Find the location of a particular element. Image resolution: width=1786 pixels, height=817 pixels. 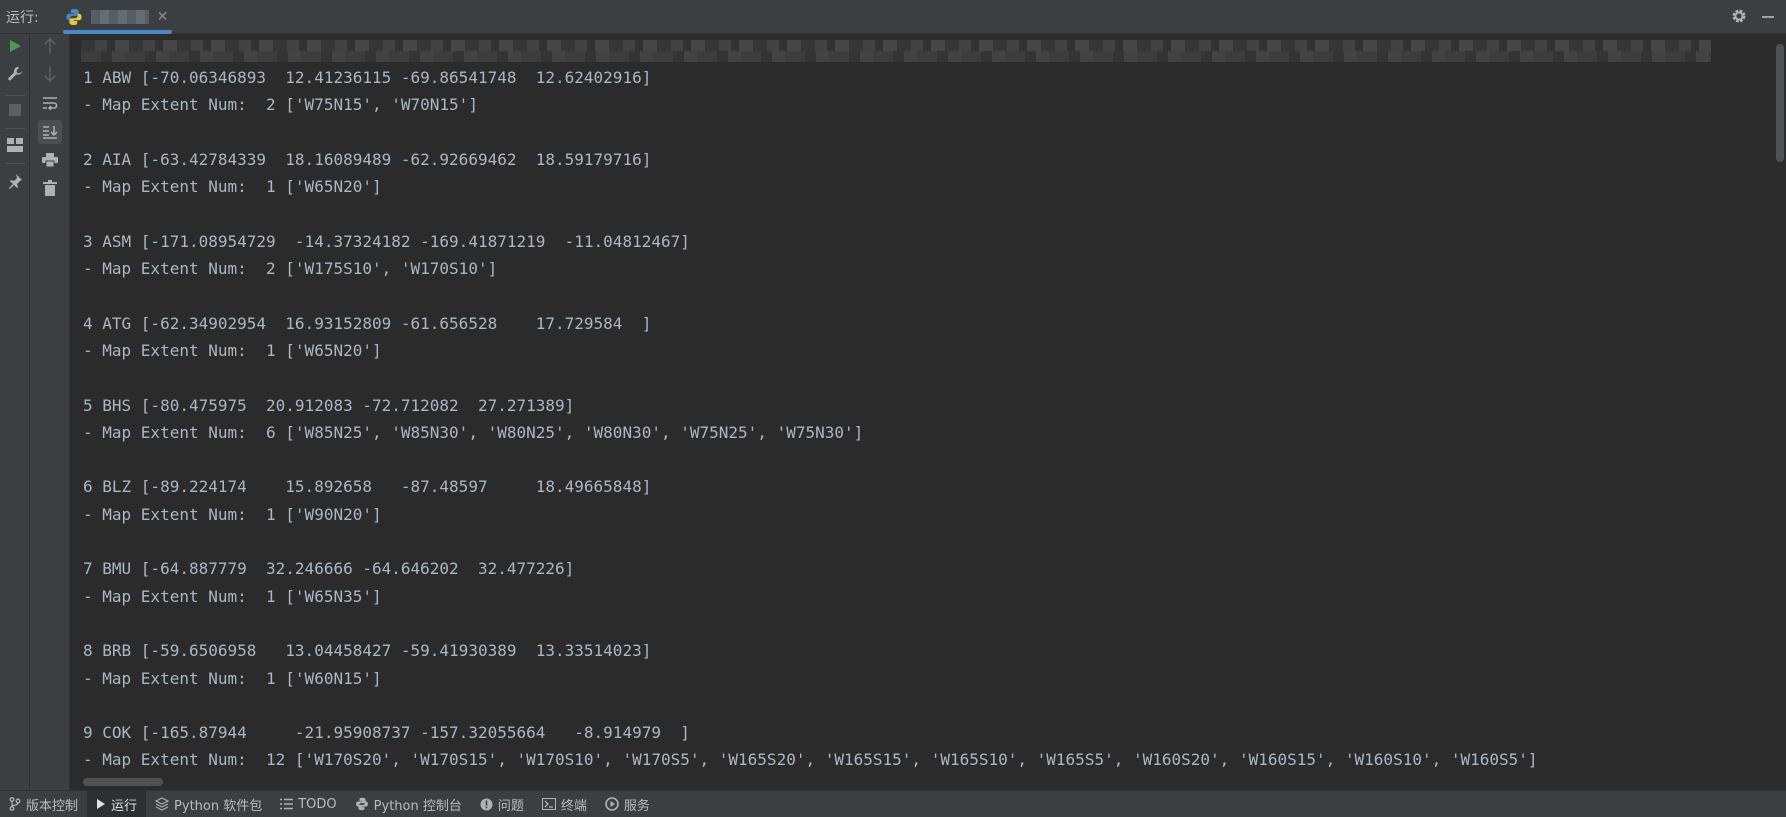

tab-version-control: 版本控制 is located at coordinates (43, 804).